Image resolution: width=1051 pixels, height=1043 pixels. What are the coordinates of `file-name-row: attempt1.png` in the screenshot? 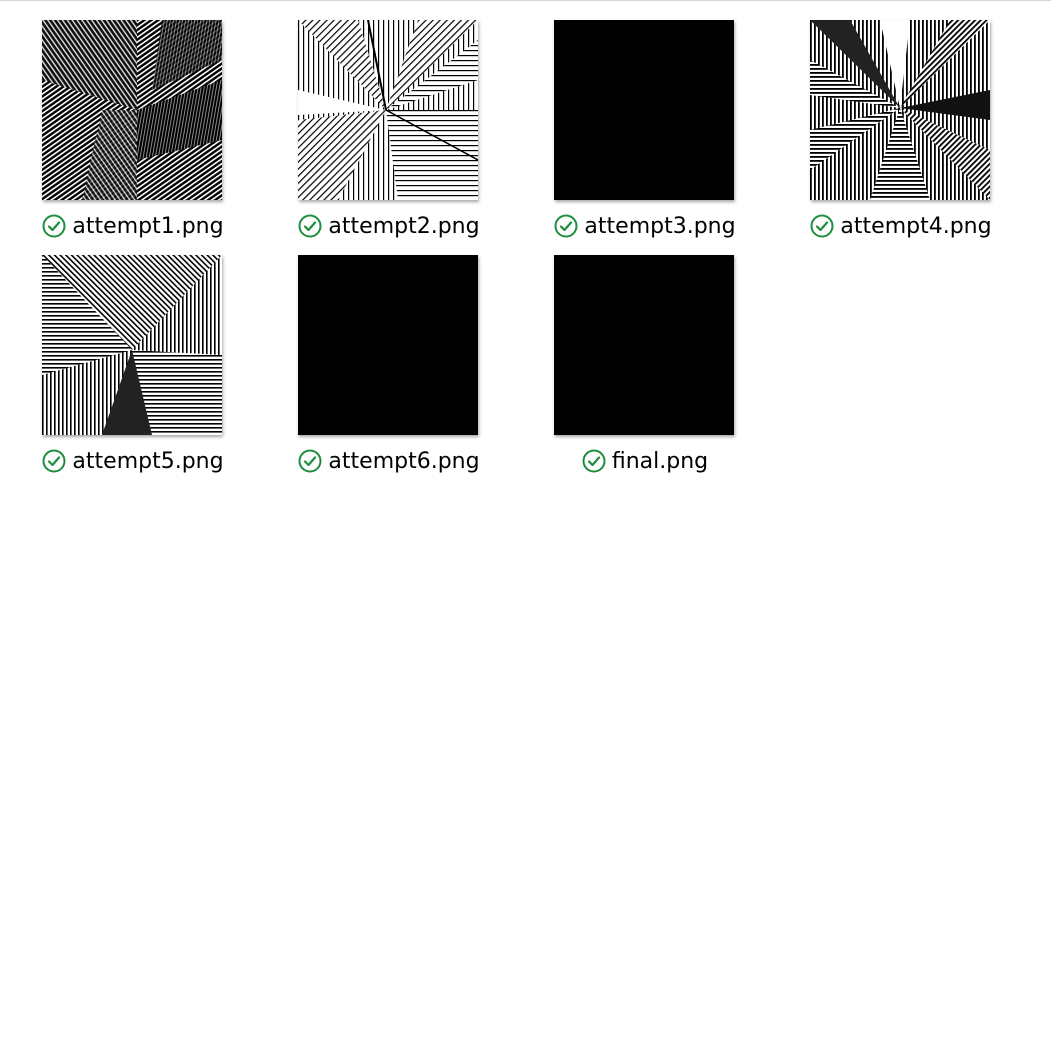 It's located at (133, 226).